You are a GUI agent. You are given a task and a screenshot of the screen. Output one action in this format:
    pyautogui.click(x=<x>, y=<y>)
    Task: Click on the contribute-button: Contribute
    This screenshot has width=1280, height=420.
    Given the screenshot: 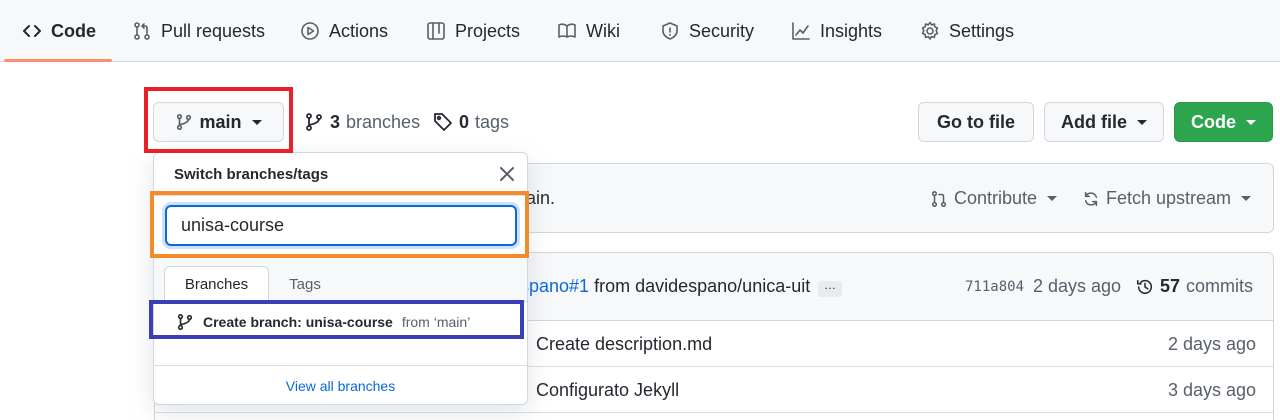 What is the action you would take?
    pyautogui.click(x=994, y=198)
    